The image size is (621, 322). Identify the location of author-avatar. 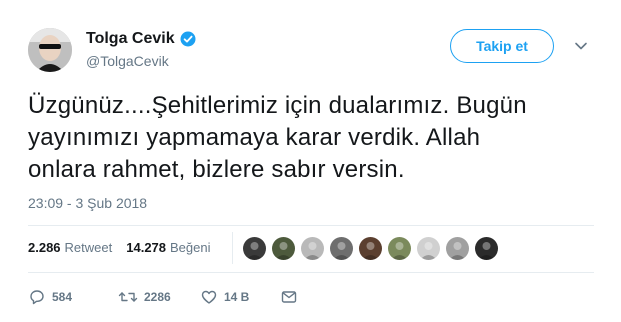
(50, 50).